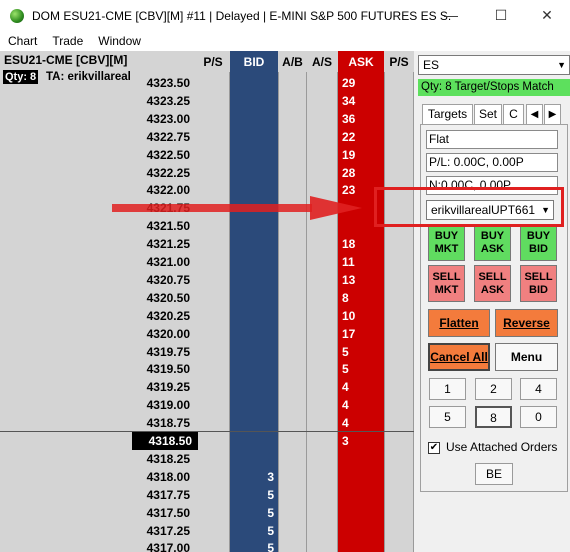  What do you see at coordinates (447, 389) in the screenshot?
I see `qty-button-1: 1` at bounding box center [447, 389].